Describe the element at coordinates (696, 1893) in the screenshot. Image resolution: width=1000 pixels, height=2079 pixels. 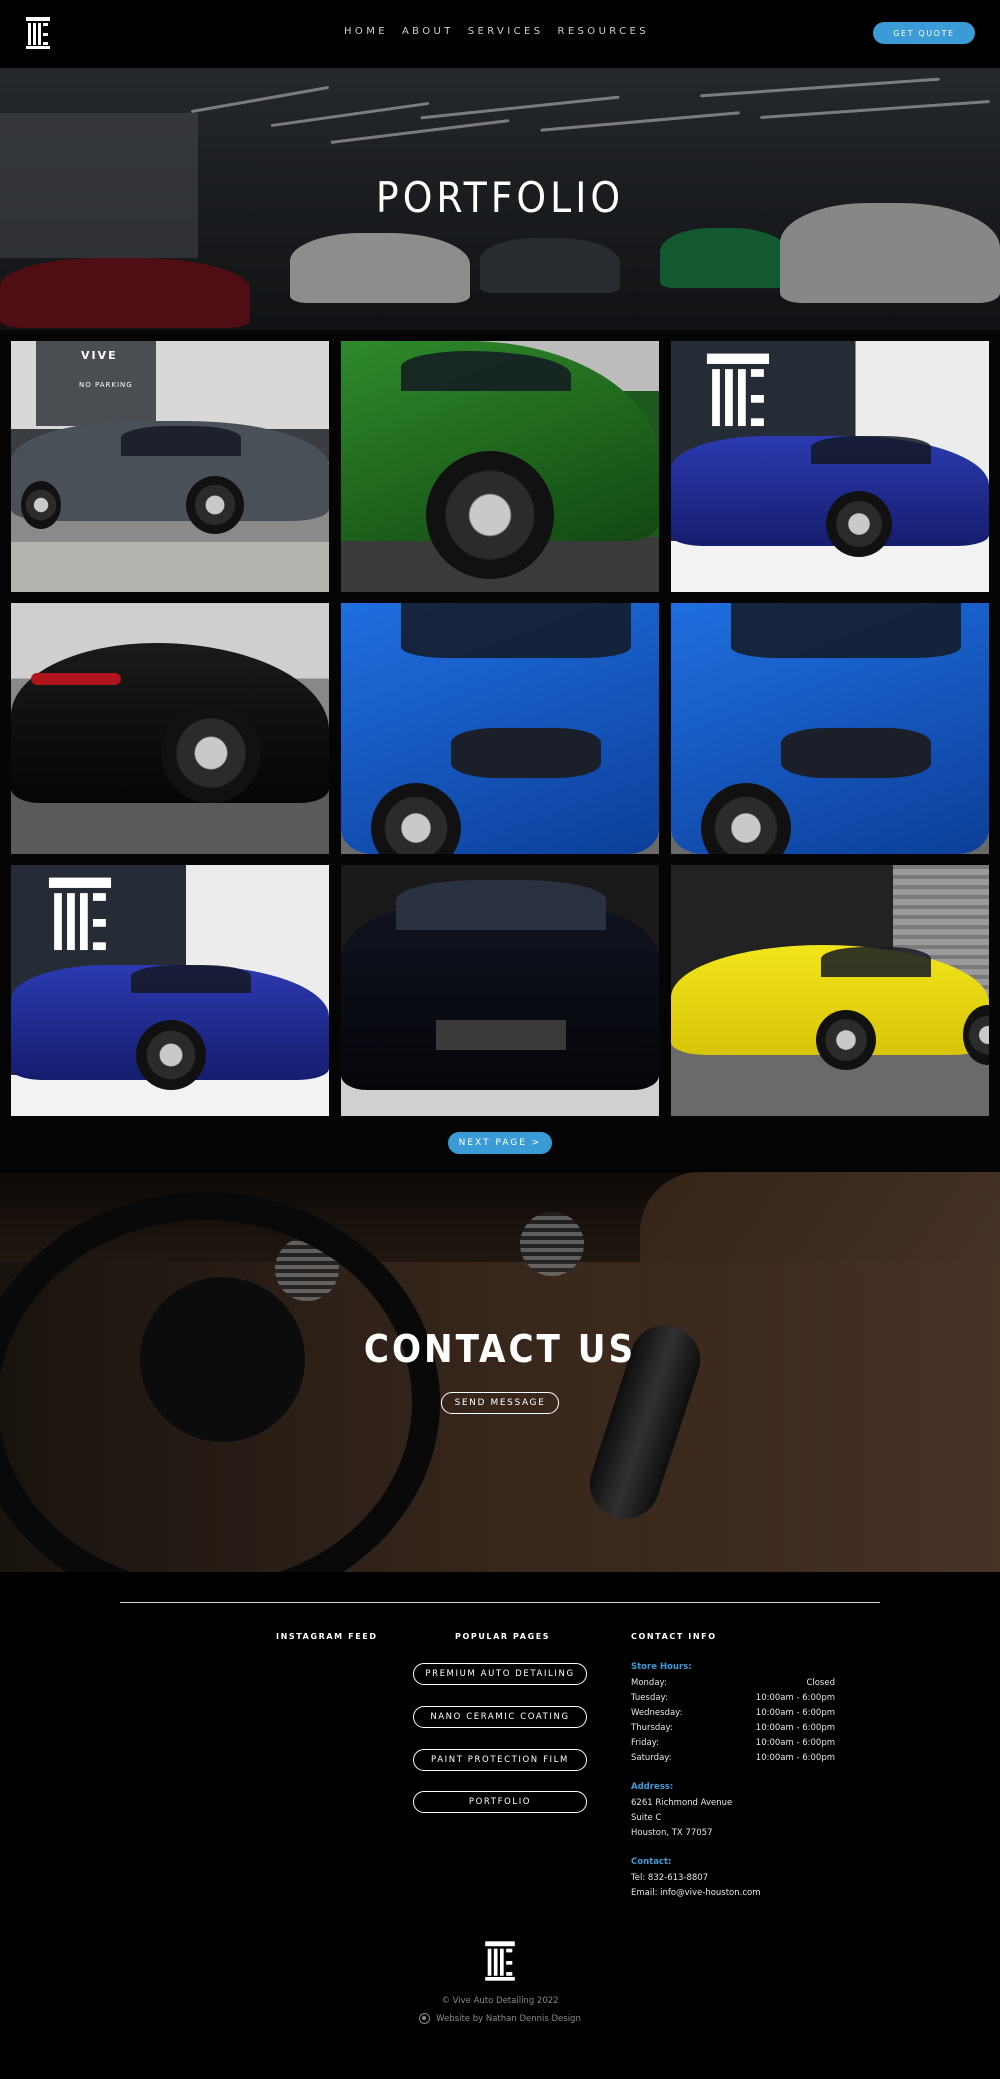
I see `email-address: Email: info@vive-houston.com` at that location.